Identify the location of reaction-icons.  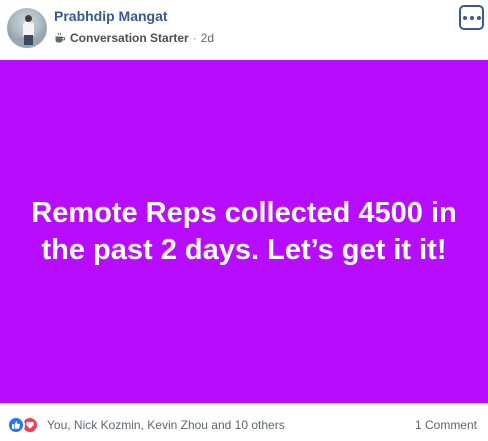
(23, 425).